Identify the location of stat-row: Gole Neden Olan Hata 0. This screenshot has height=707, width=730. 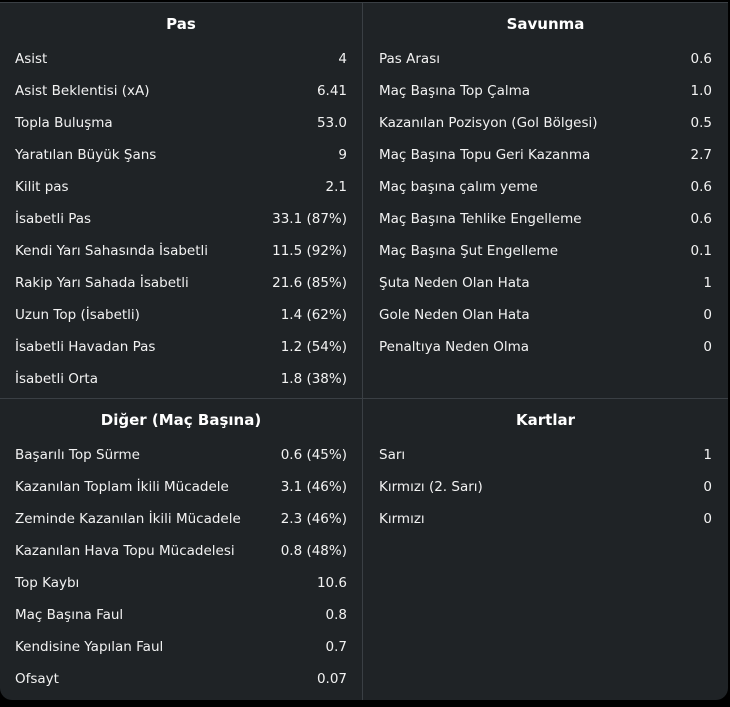
(545, 315).